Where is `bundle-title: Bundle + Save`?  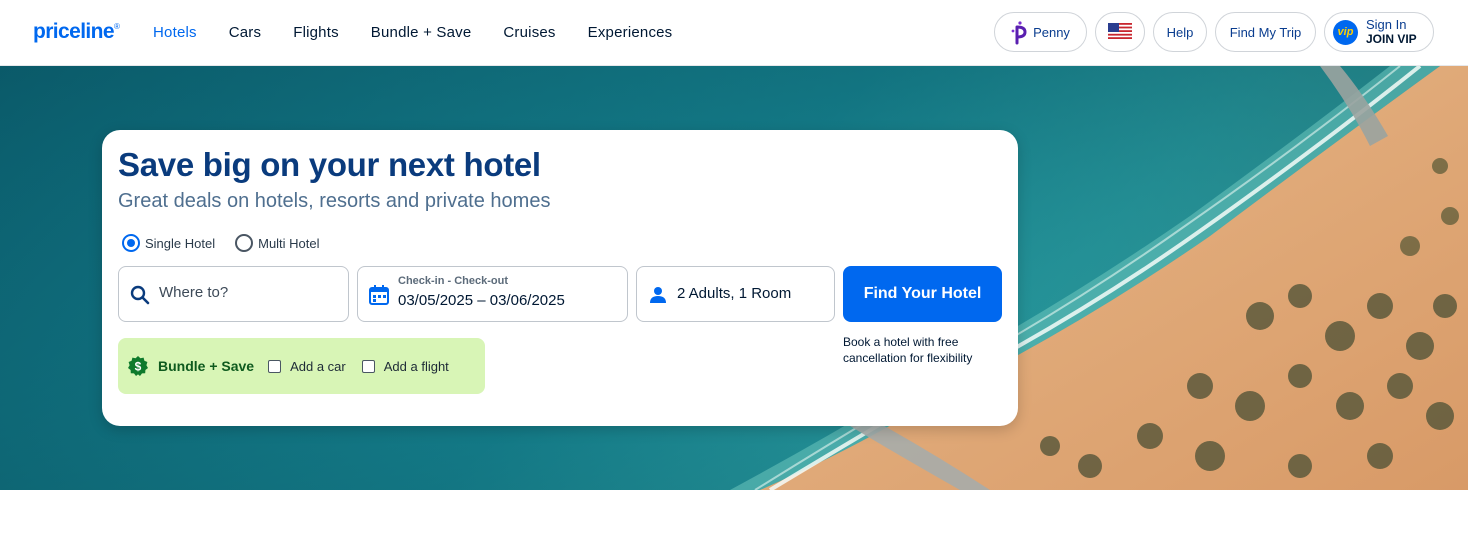
bundle-title: Bundle + Save is located at coordinates (206, 366).